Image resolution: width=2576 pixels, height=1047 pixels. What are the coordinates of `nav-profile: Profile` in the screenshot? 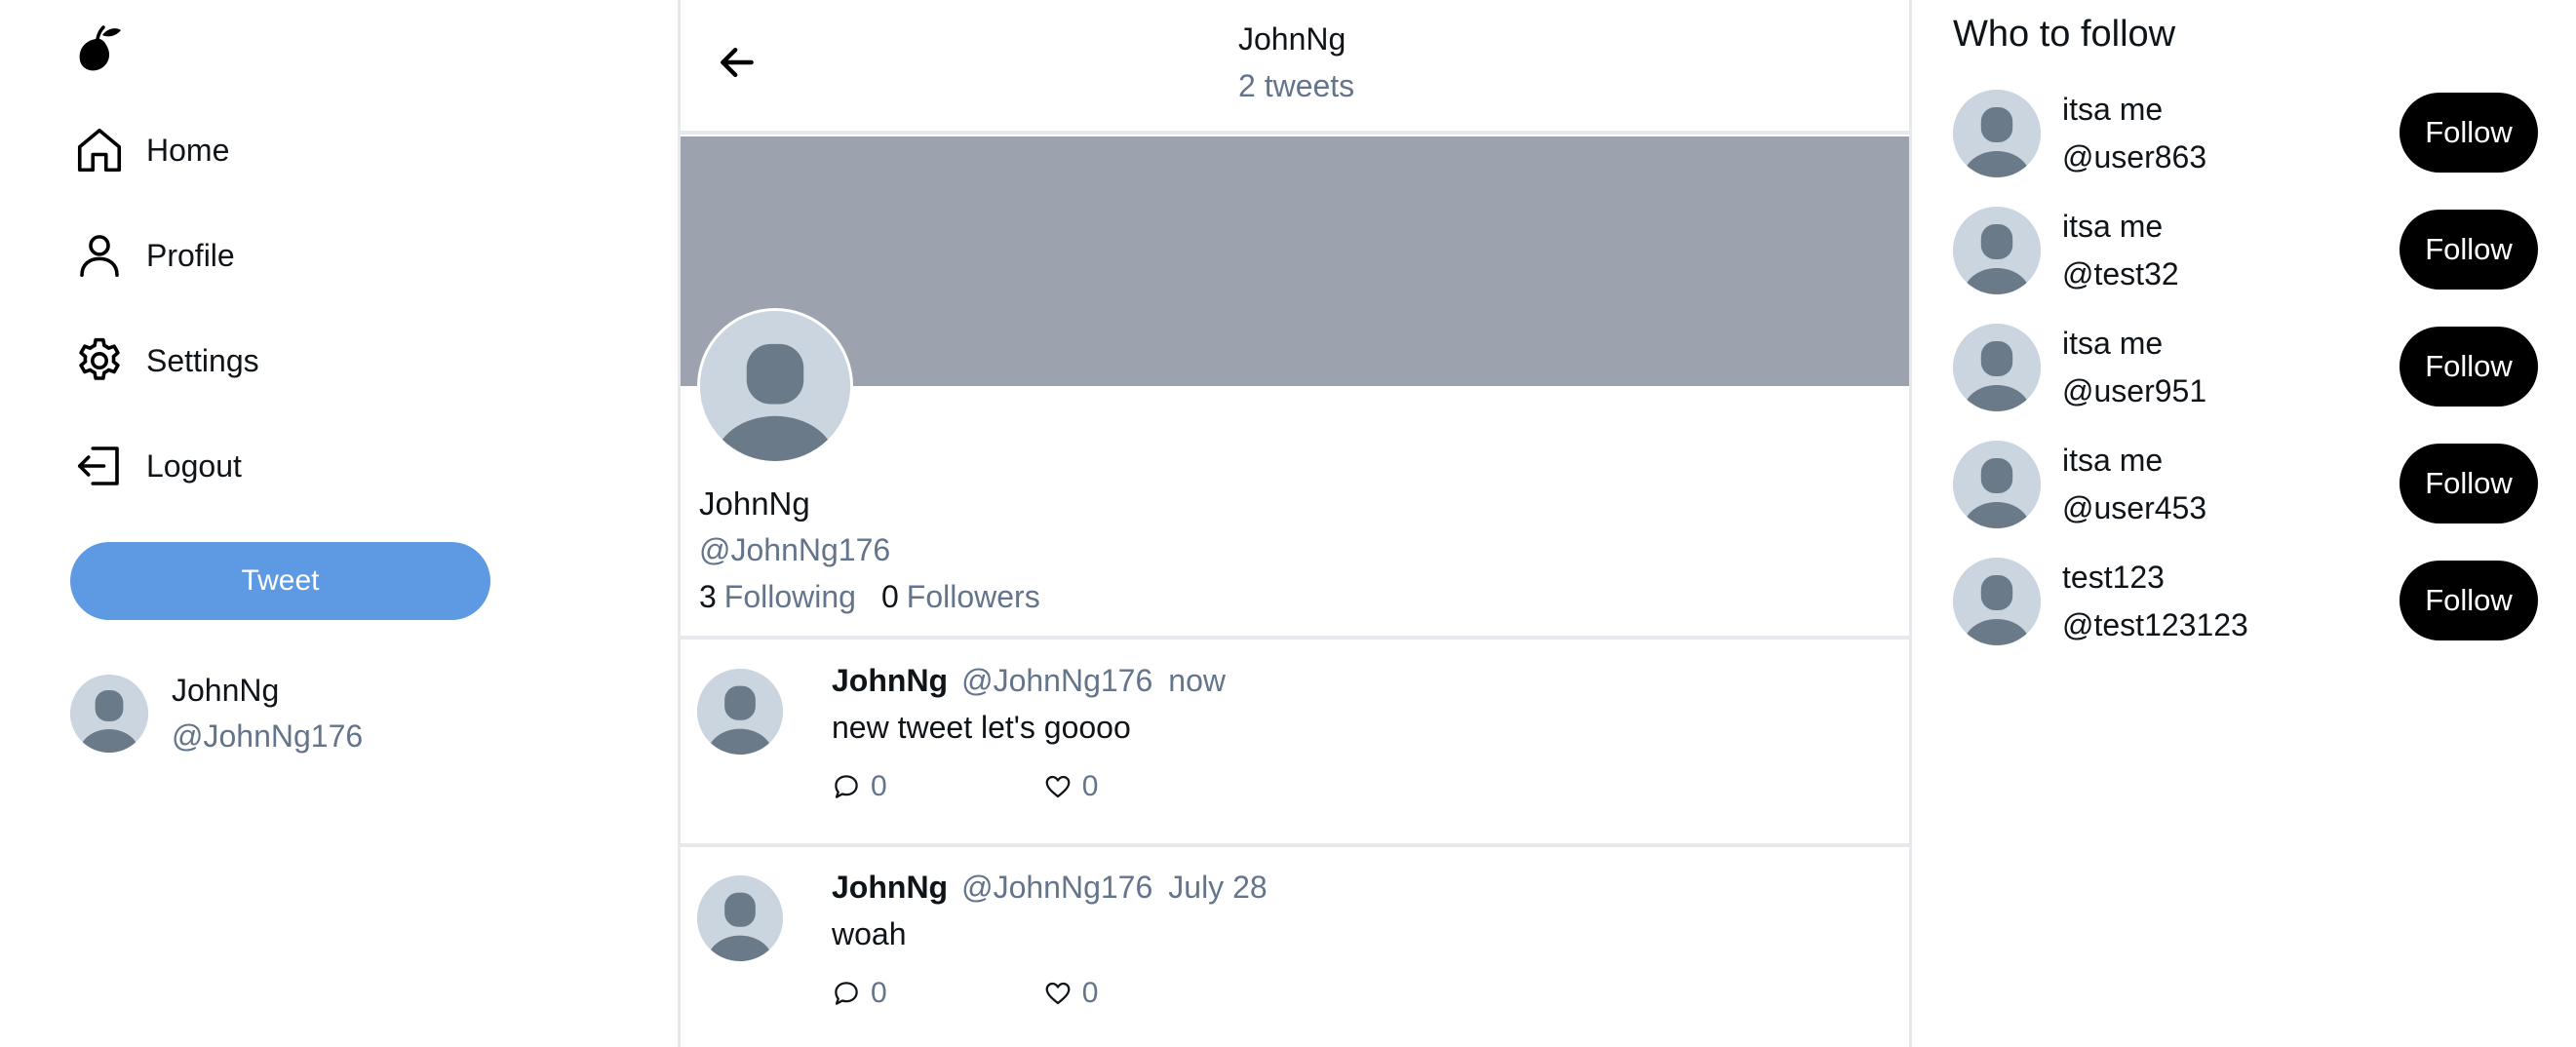 It's located at (153, 255).